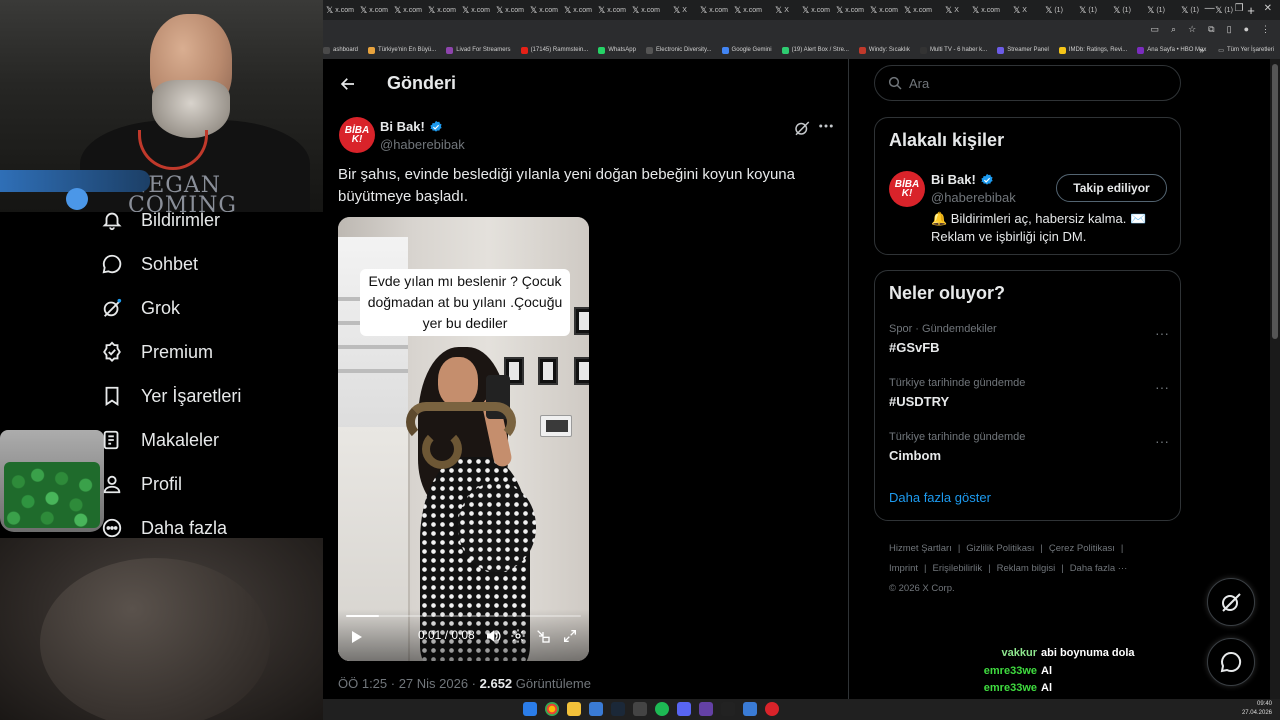 The height and width of the screenshot is (720, 1280). Describe the element at coordinates (570, 636) in the screenshot. I see `fullscreen-button` at that location.